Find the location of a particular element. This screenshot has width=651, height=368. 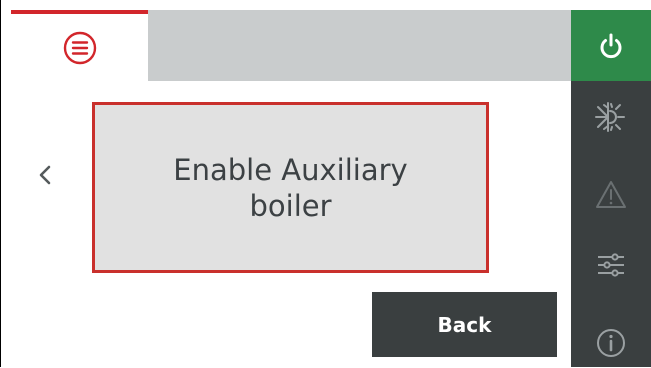

sidebar is located at coordinates (611, 188).